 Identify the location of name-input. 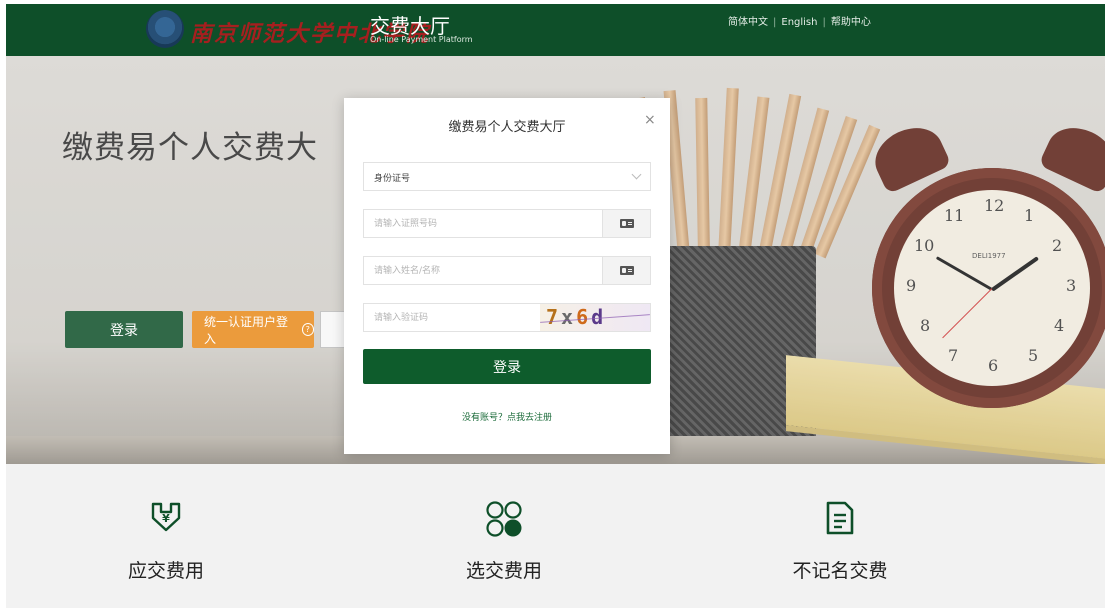
(484, 270).